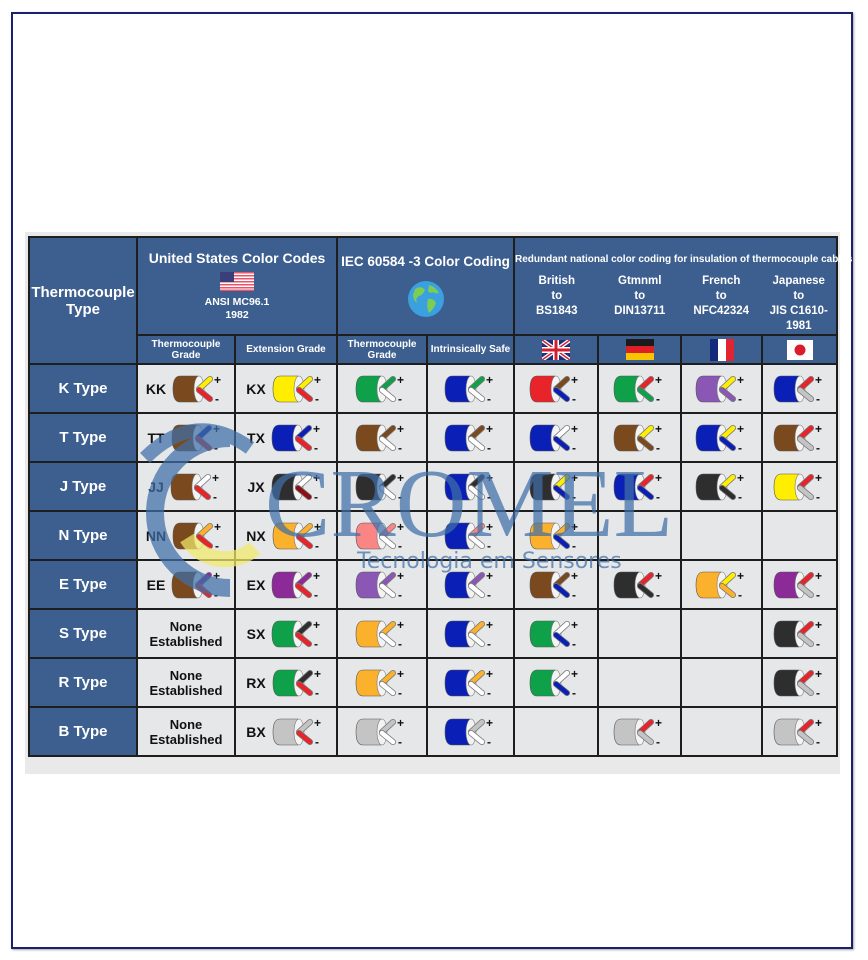 This screenshot has width=868, height=960. What do you see at coordinates (433, 535) in the screenshot?
I see `table-row: N Type NN + - NX + - + - + - + -` at bounding box center [433, 535].